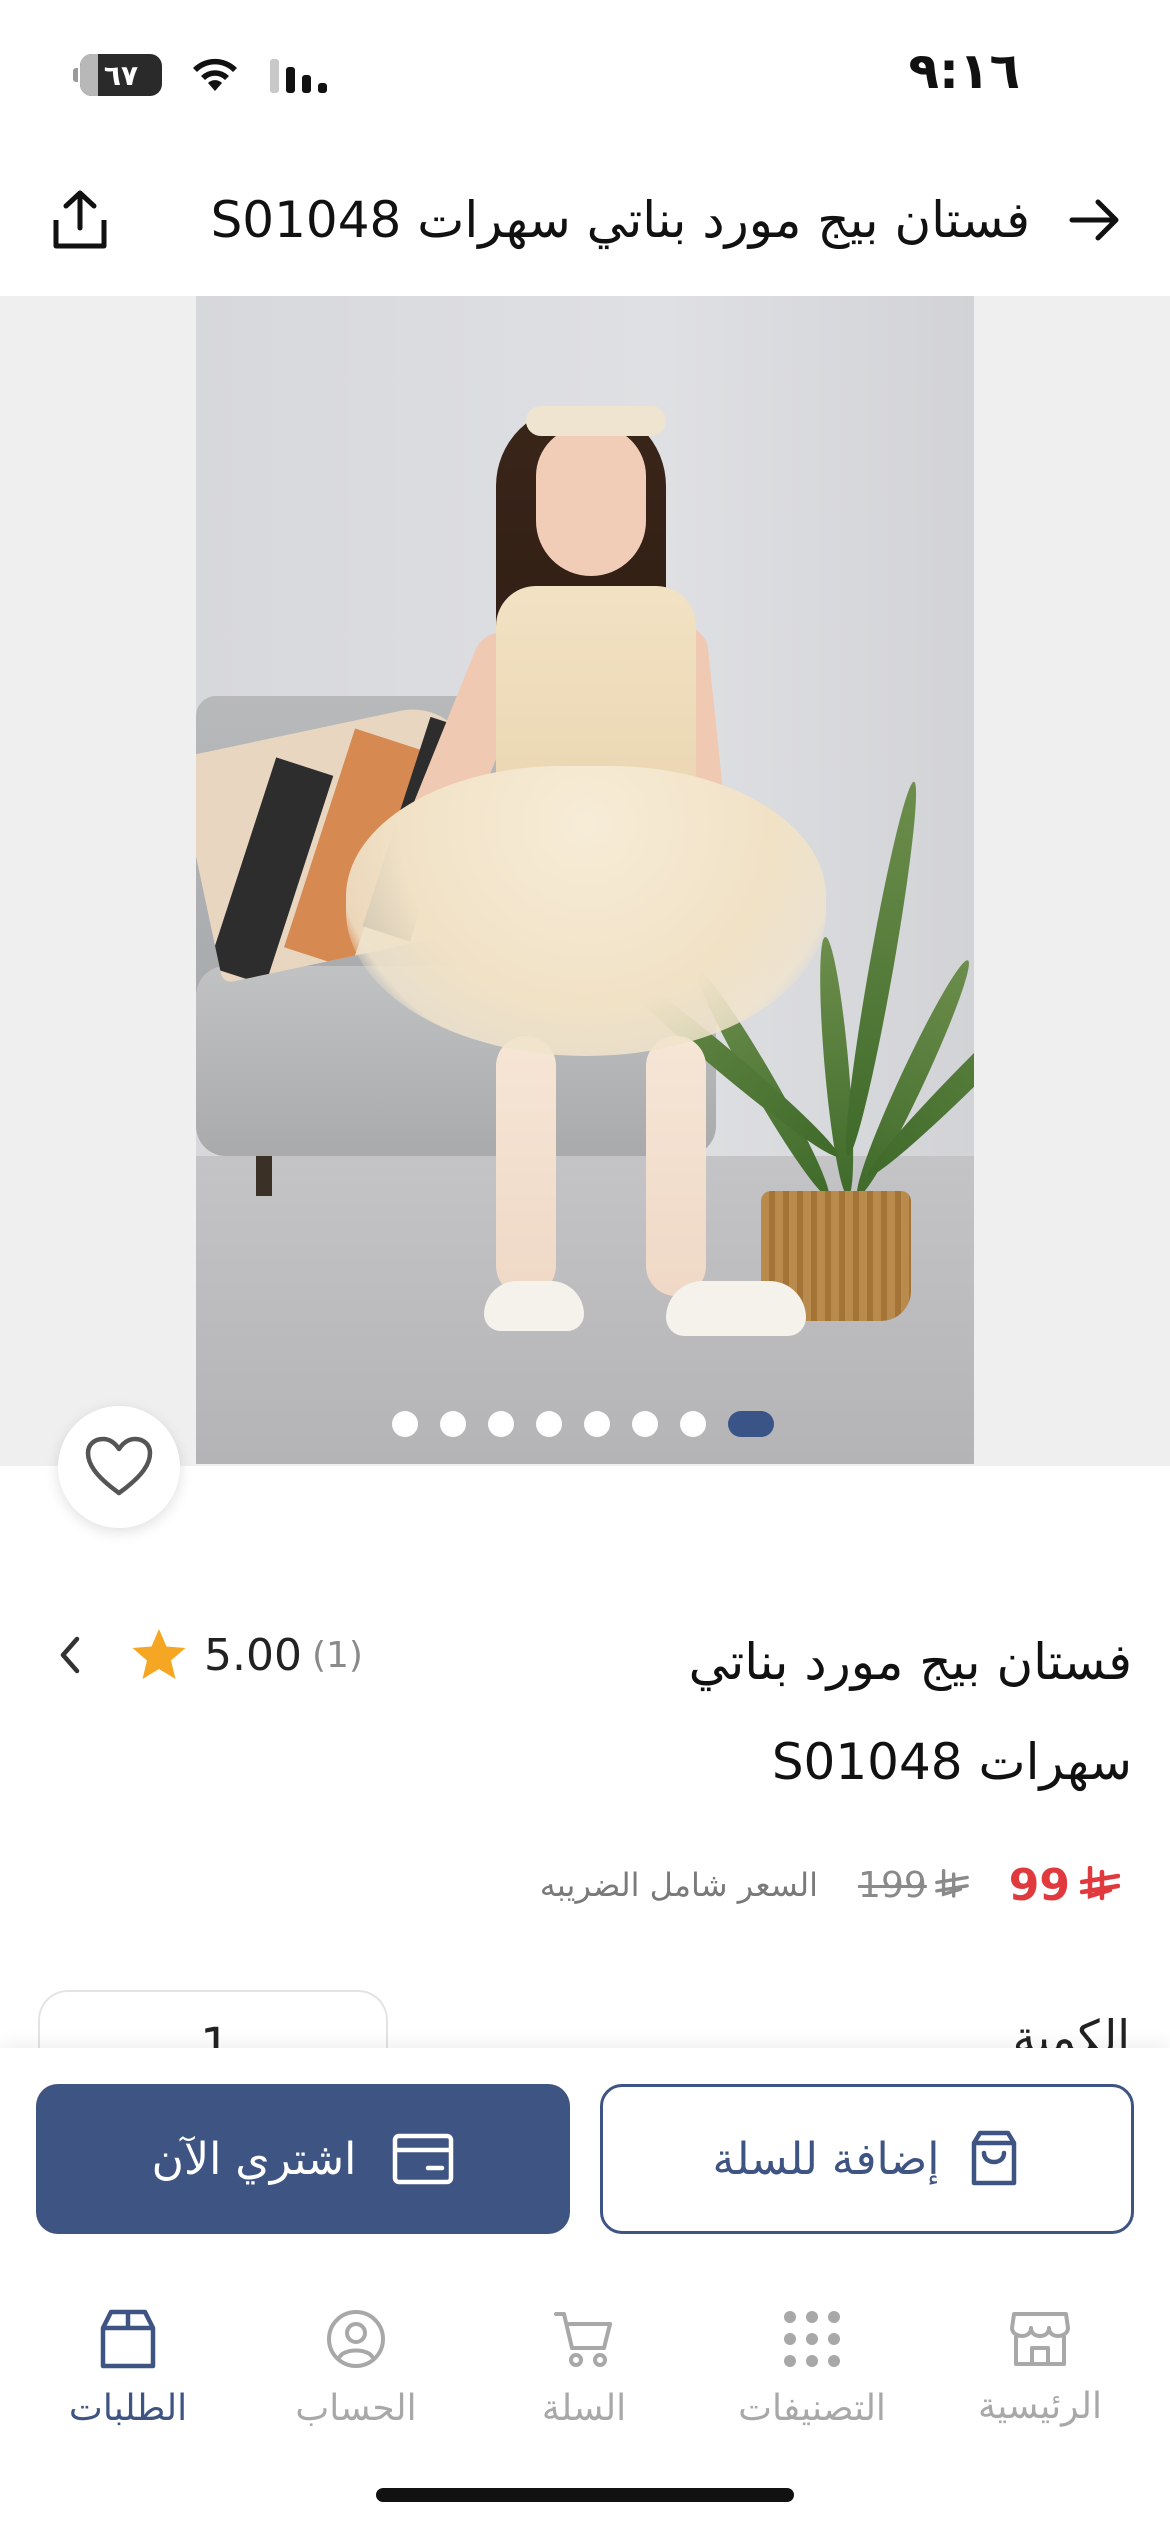  I want to click on product-header: فستان بيج مورد بناتي سهرات S01048, so click(585, 223).